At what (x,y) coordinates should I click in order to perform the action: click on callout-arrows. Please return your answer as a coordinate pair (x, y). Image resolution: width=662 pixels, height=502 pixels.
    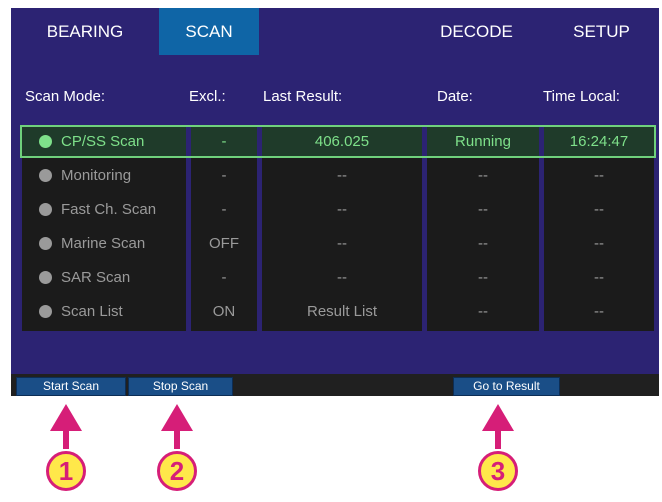
    Looking at the image, I should click on (282, 426).